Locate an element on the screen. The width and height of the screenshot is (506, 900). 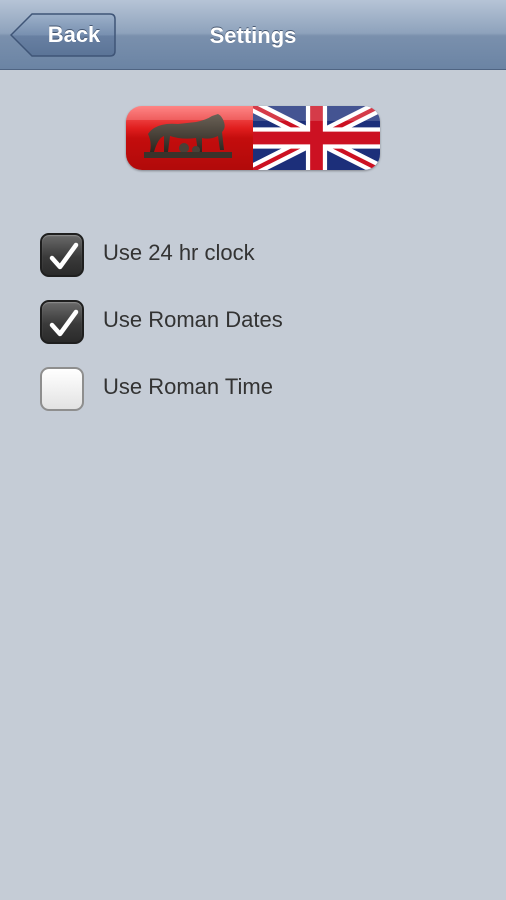
checkbox-roman-time is located at coordinates (62, 389).